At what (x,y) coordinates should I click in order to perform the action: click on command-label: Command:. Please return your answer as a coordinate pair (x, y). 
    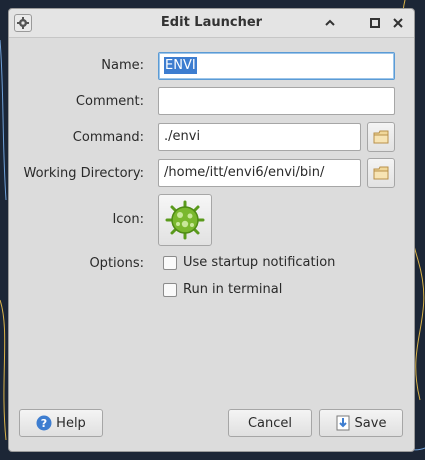
    Looking at the image, I should click on (108, 137).